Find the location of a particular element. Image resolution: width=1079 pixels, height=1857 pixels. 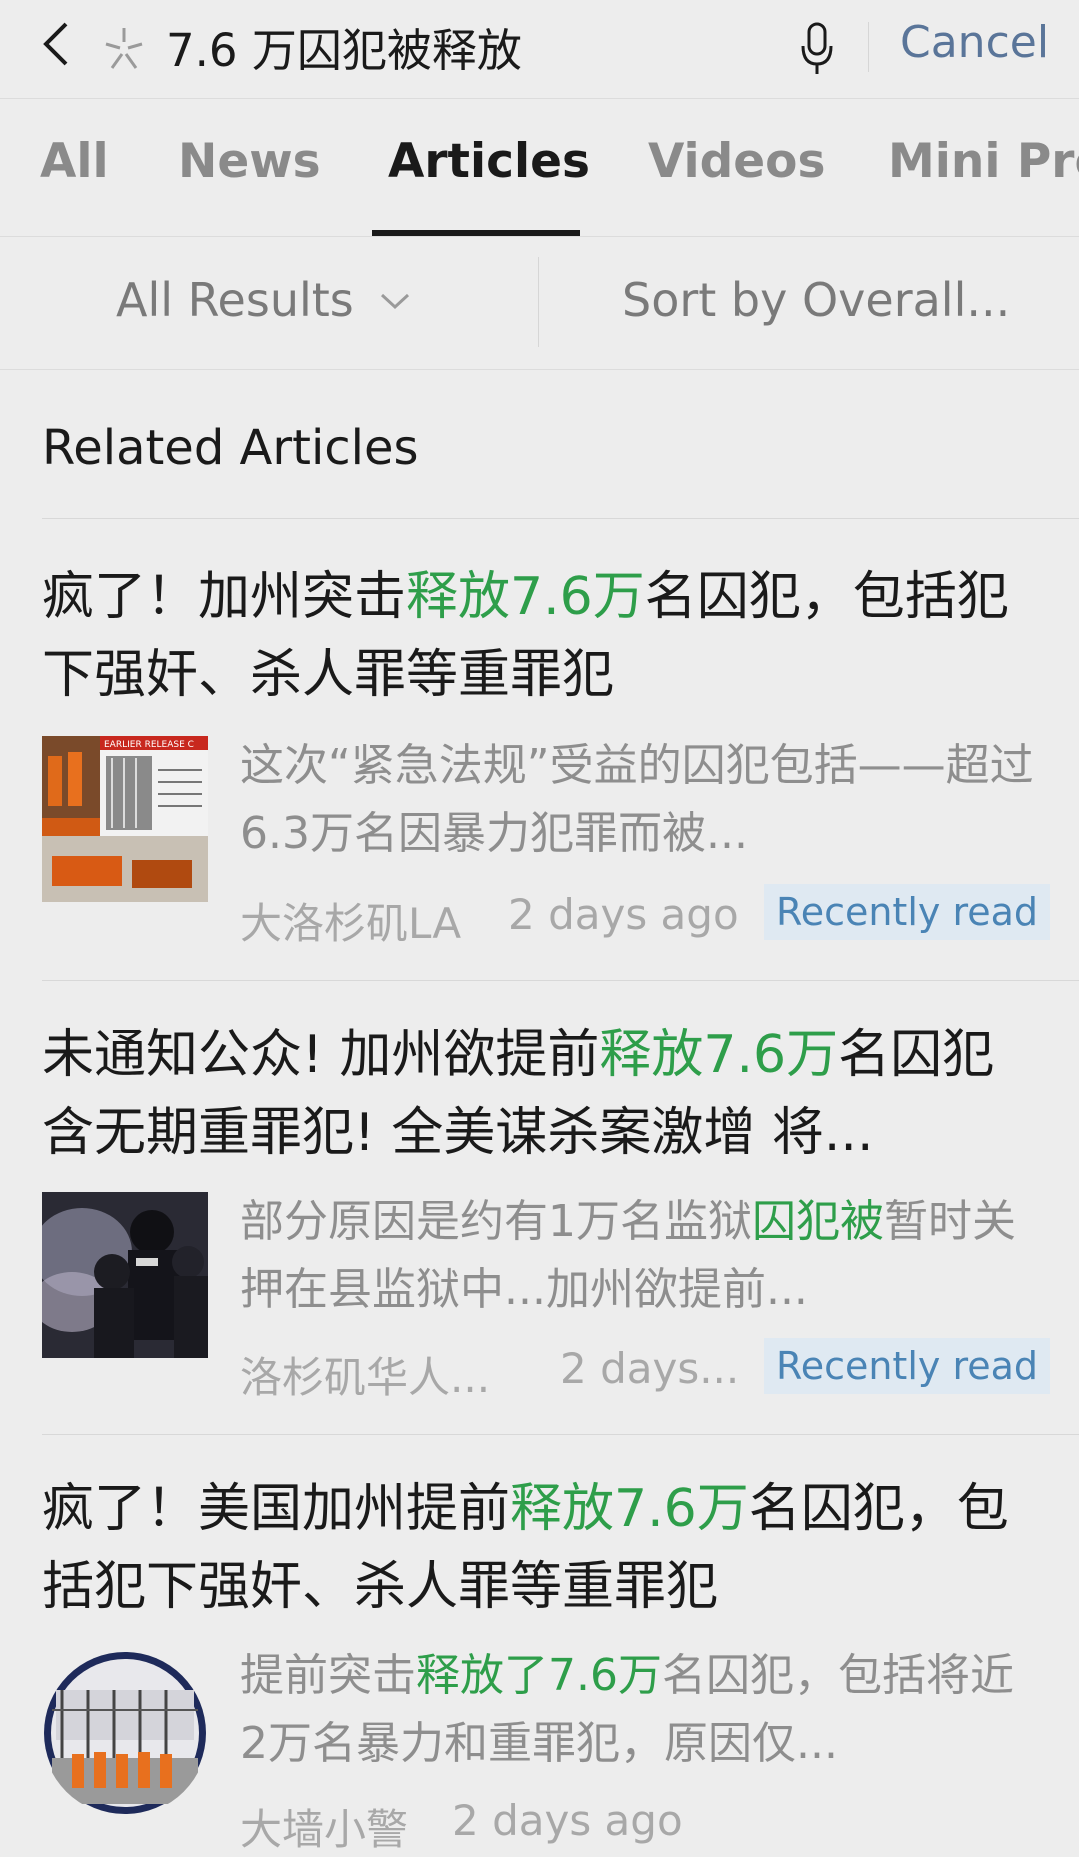

cancel-button: Cancel is located at coordinates (974, 42).